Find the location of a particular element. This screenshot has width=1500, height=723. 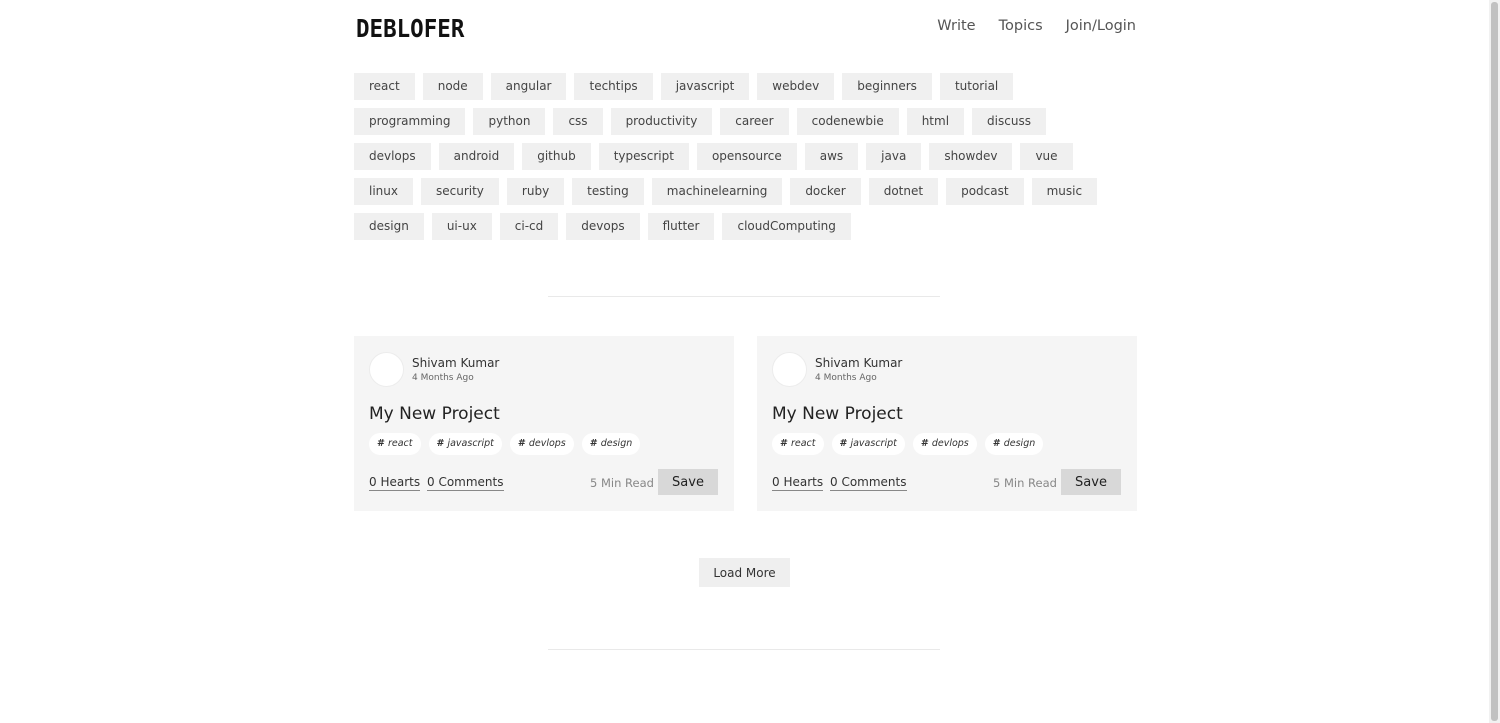

topic-tag: java is located at coordinates (894, 156).